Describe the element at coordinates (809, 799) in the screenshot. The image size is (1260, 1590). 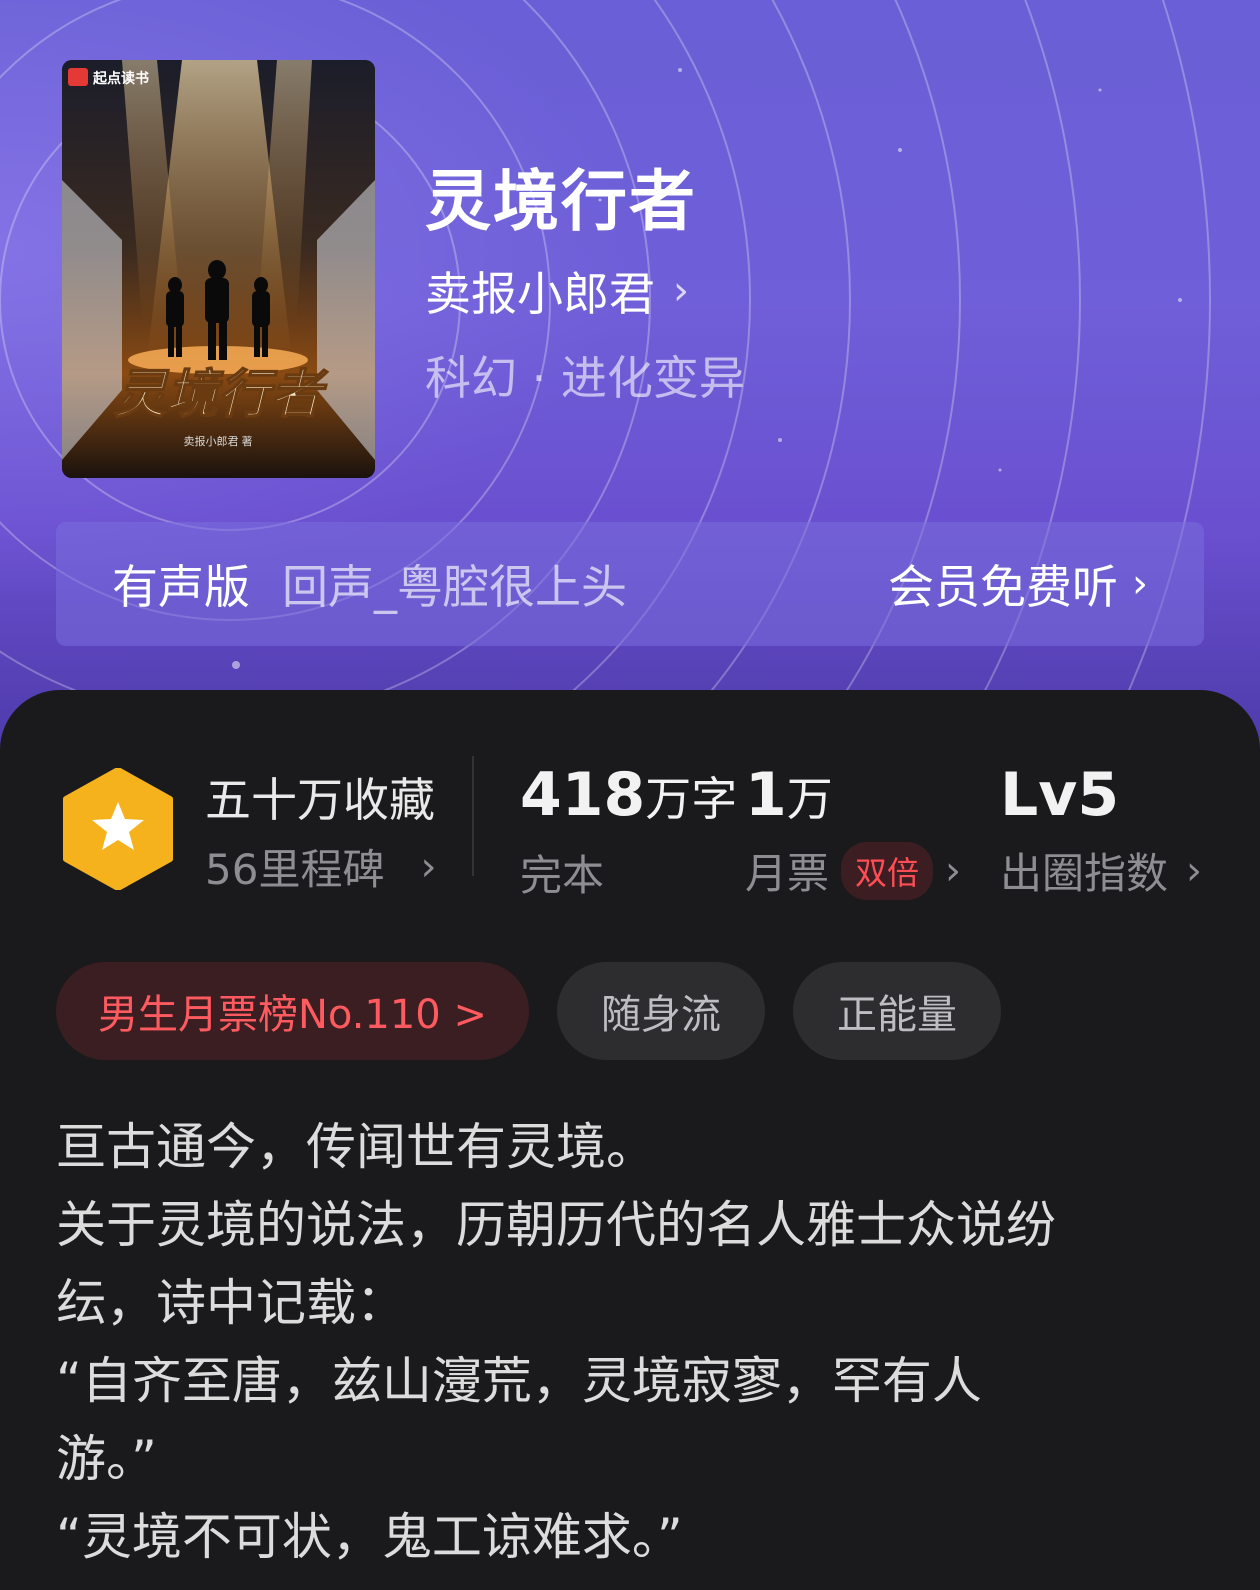
I see `monthly-tickets-unit: 万` at that location.